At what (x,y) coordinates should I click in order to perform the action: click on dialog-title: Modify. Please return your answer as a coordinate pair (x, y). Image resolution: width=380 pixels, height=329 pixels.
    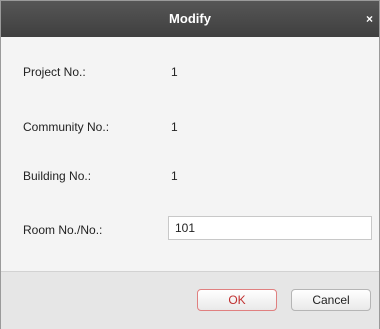
    Looking at the image, I should click on (190, 18).